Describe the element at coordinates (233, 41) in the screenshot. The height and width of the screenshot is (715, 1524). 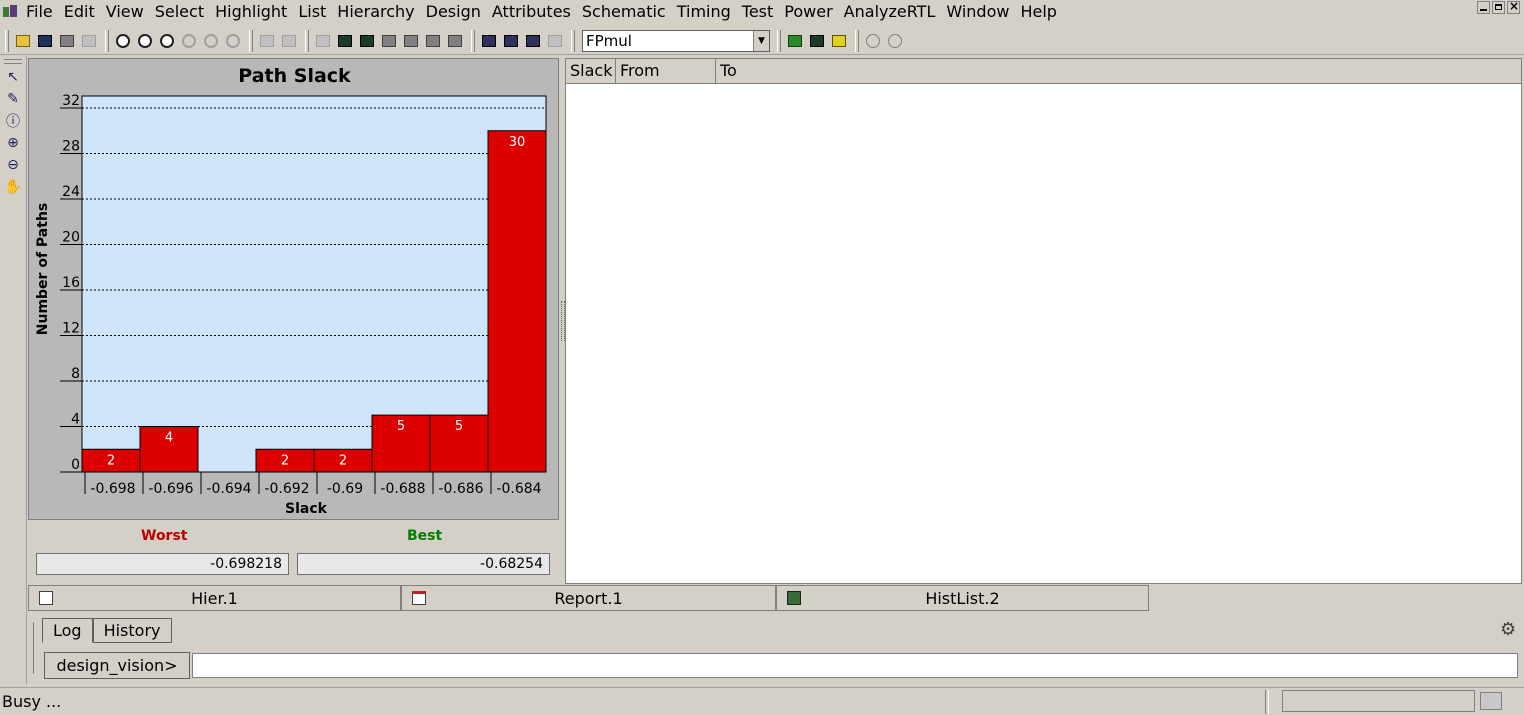
I see `zoom-selection-button` at that location.